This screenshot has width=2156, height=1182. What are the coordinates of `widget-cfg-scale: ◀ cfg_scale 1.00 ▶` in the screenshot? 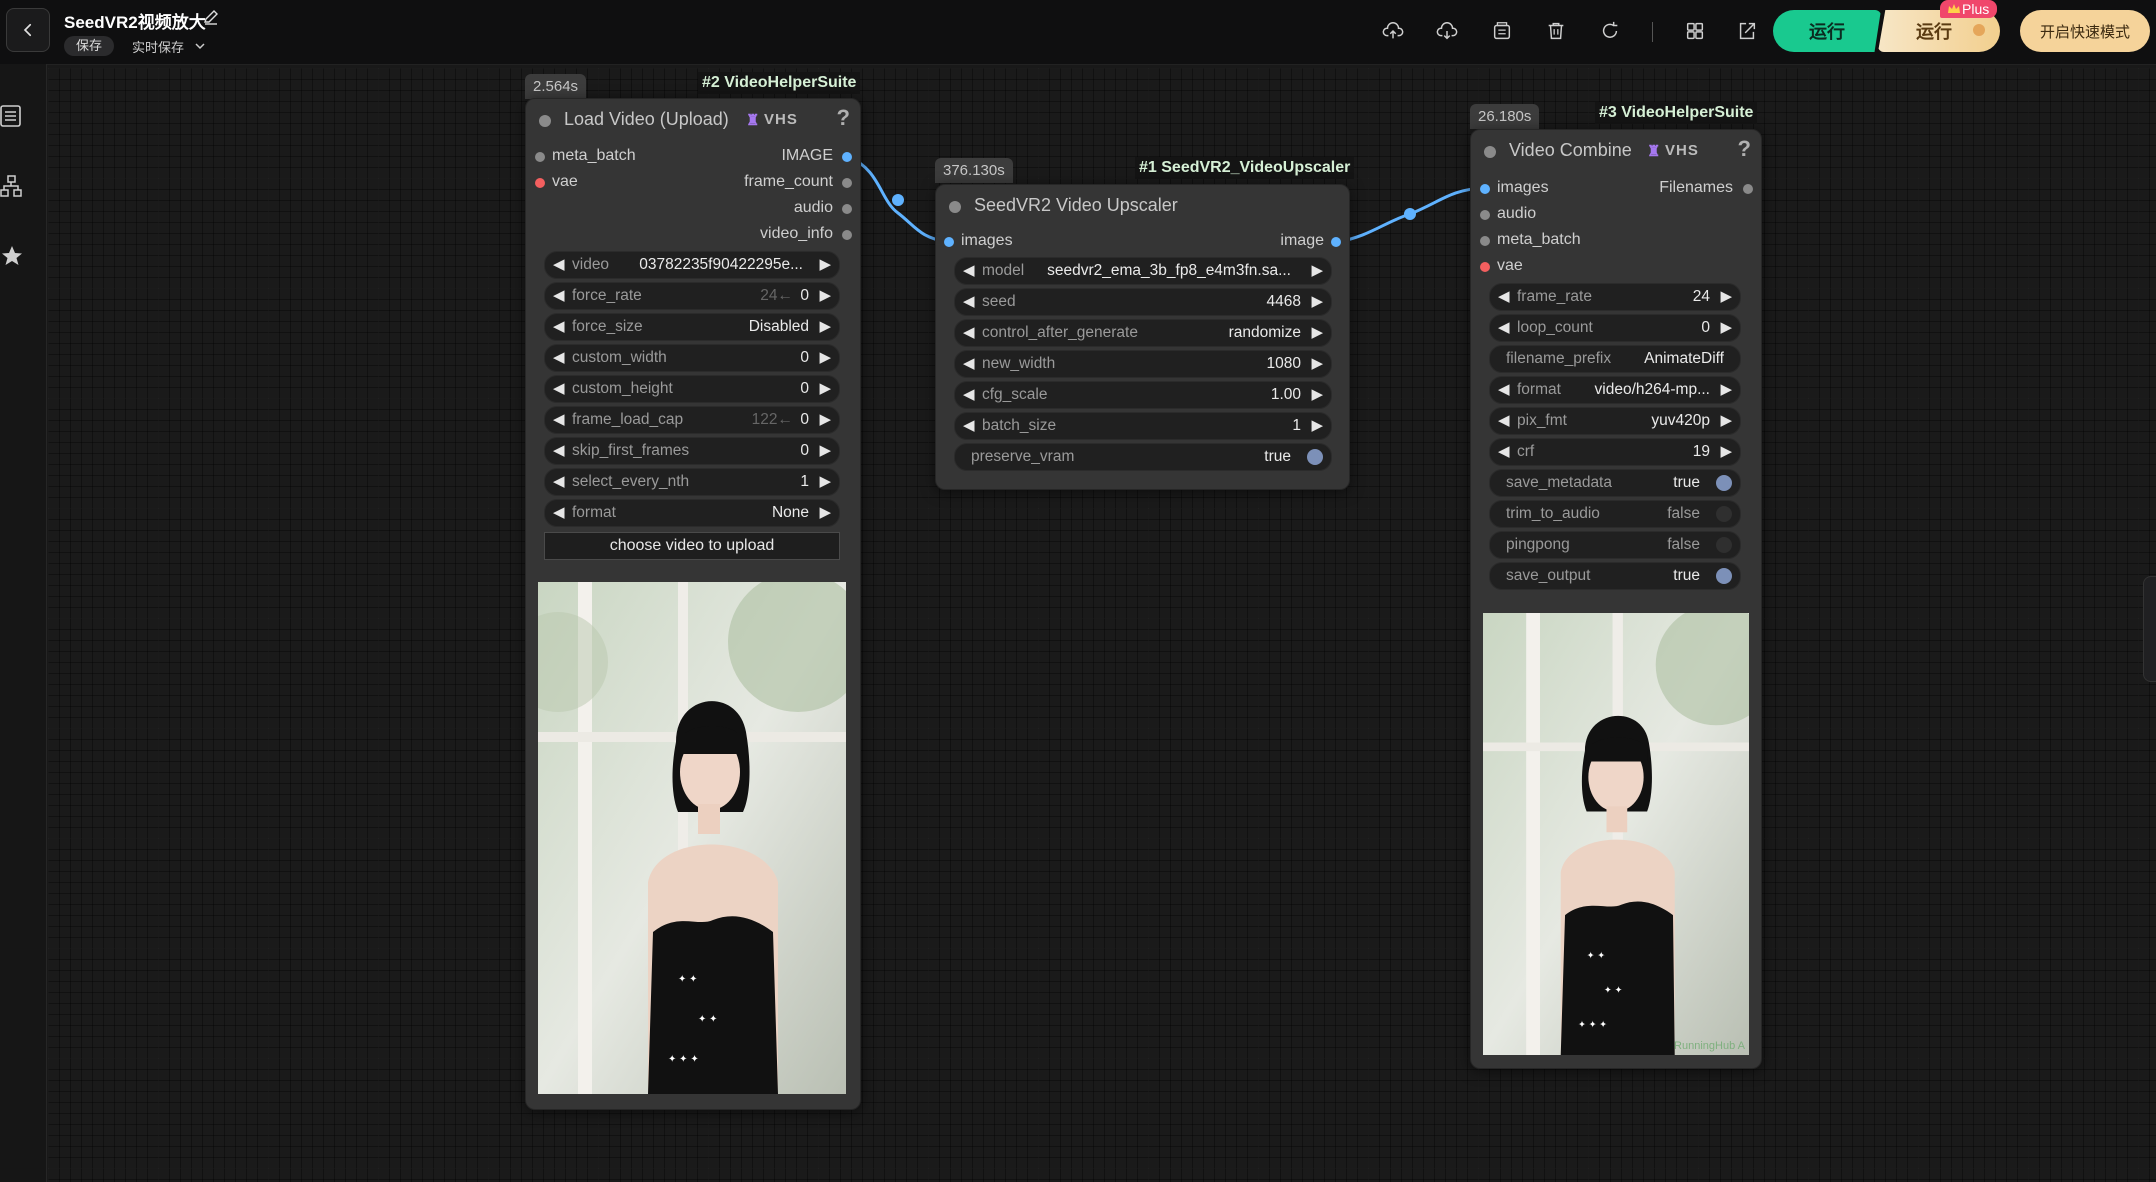 It's located at (1143, 395).